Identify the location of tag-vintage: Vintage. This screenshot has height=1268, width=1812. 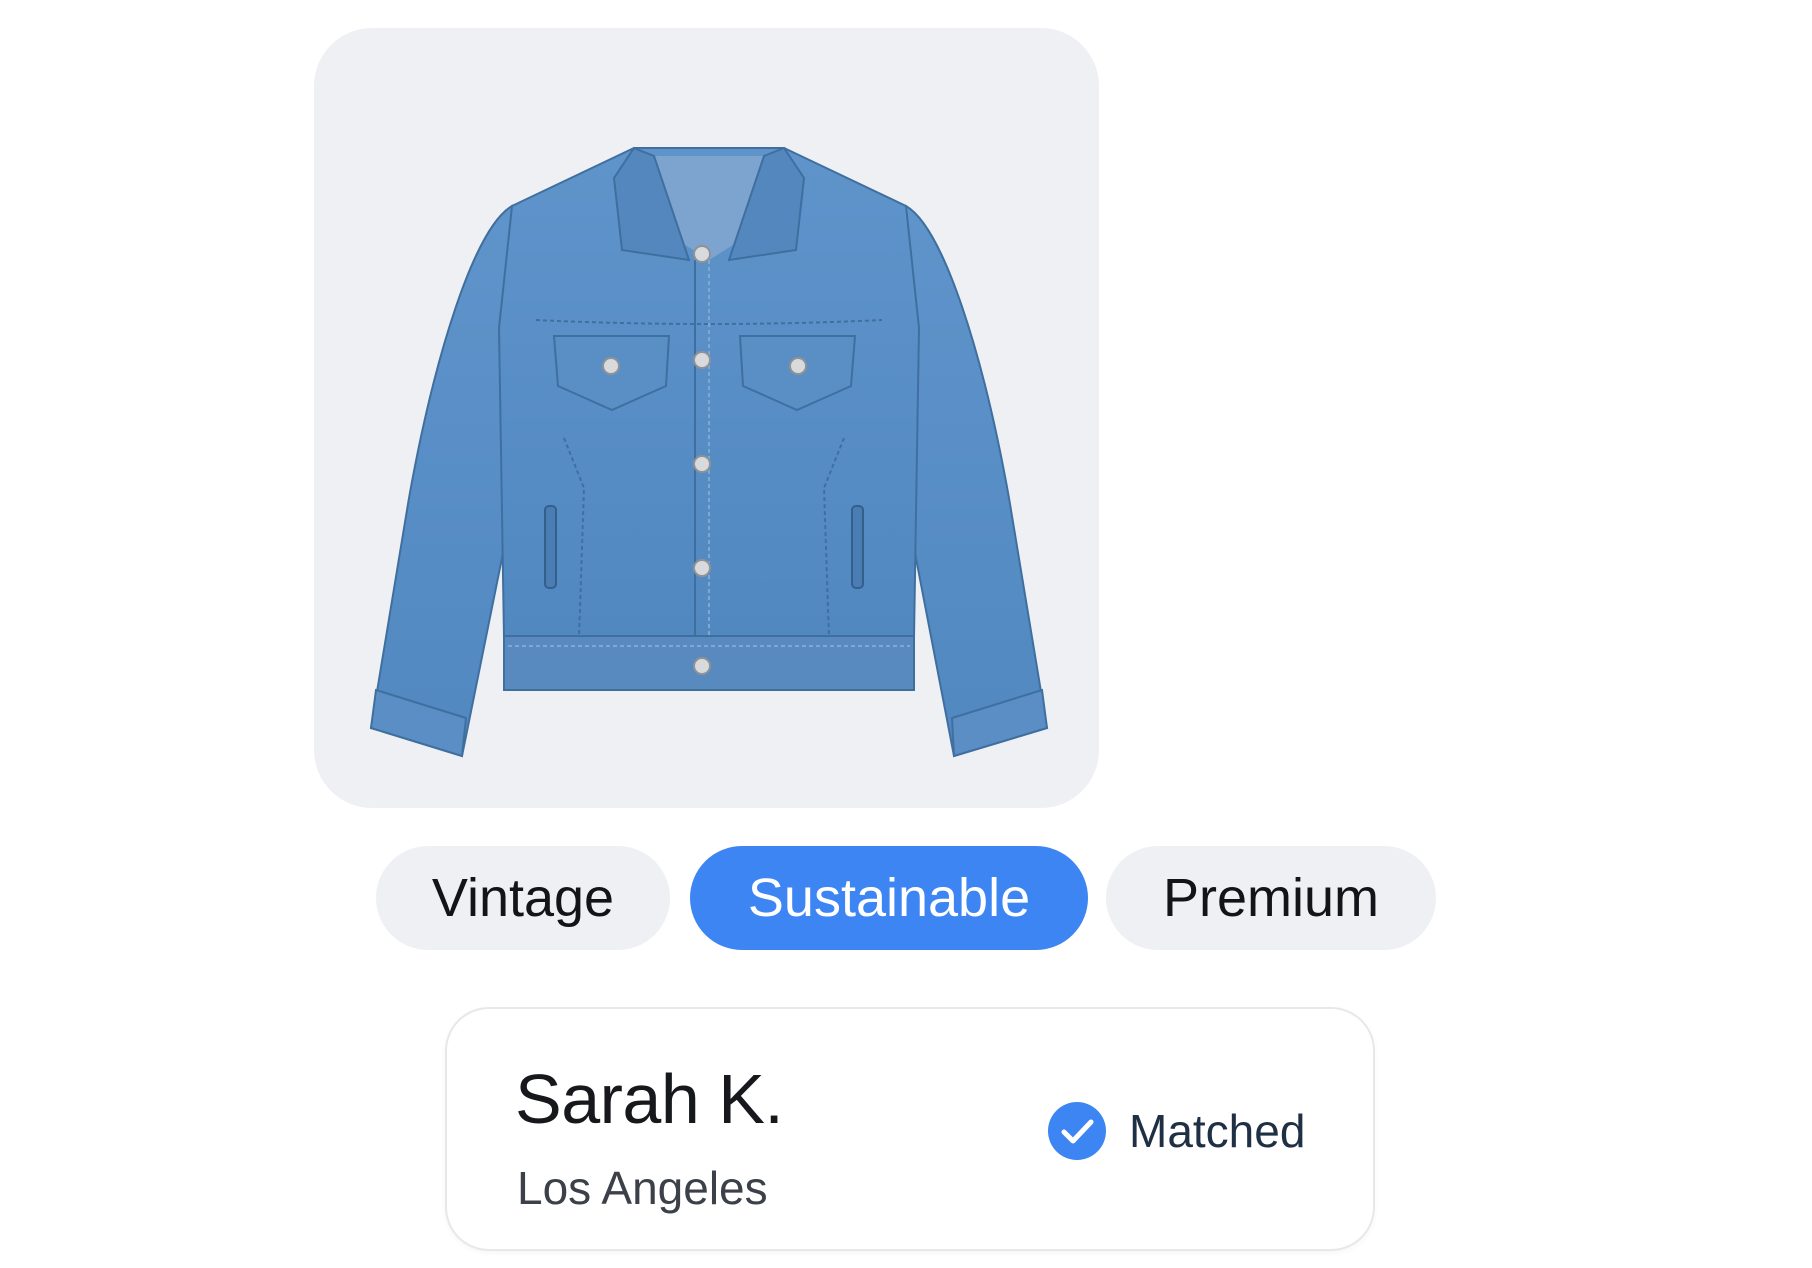
(523, 898).